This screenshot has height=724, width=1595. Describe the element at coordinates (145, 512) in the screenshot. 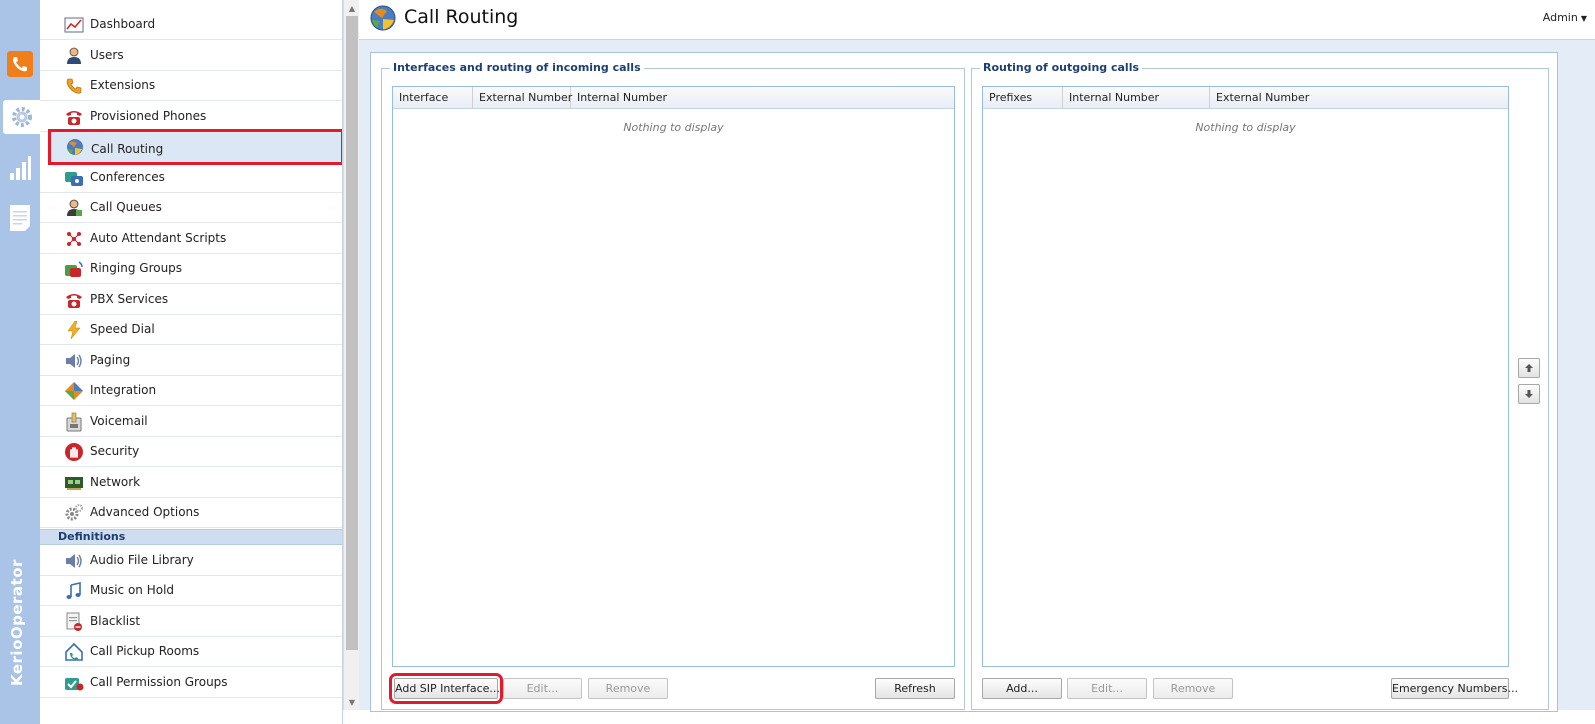

I see `sidebar-item-label: Advanced Options` at that location.